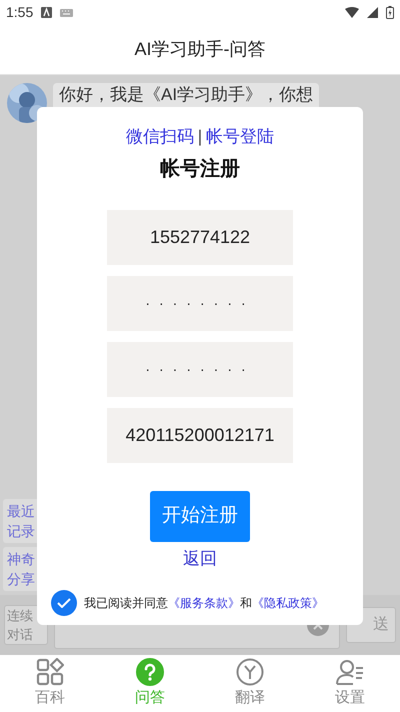  What do you see at coordinates (352, 12) in the screenshot?
I see `wifi-icon` at bounding box center [352, 12].